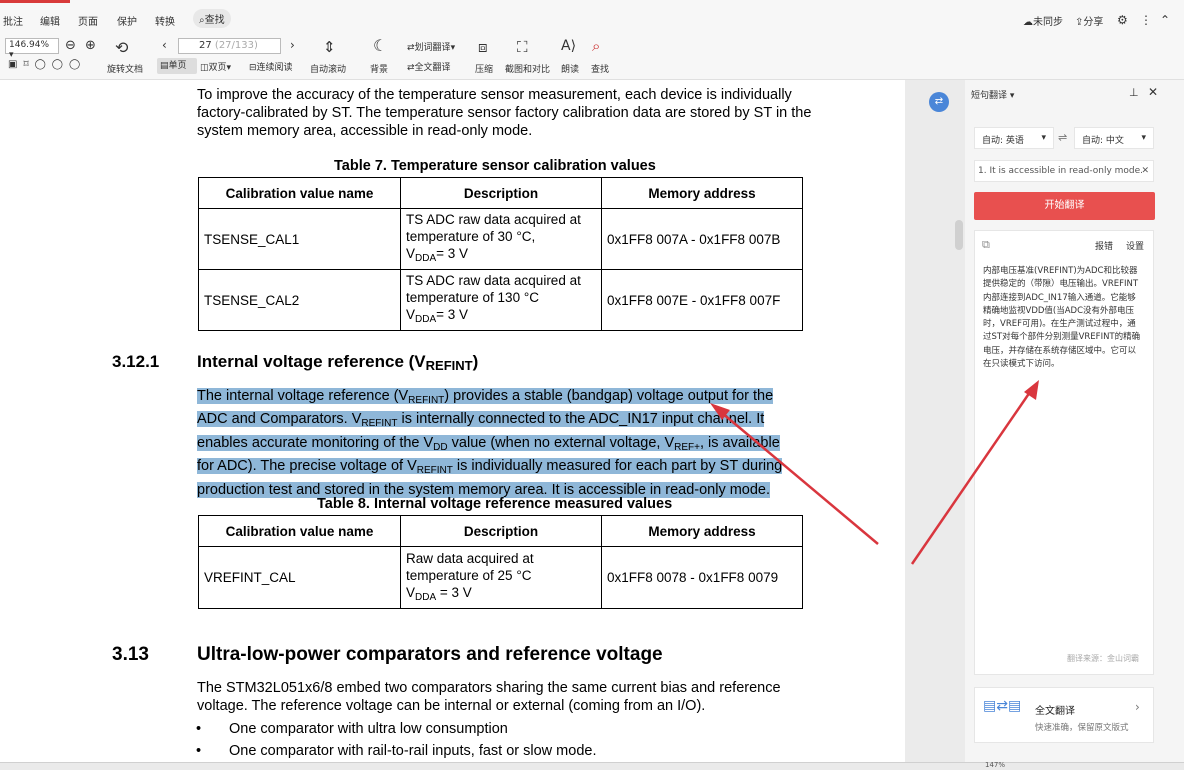  What do you see at coordinates (299, 577) in the screenshot?
I see `table-cell: VREFINT_CAL` at bounding box center [299, 577].